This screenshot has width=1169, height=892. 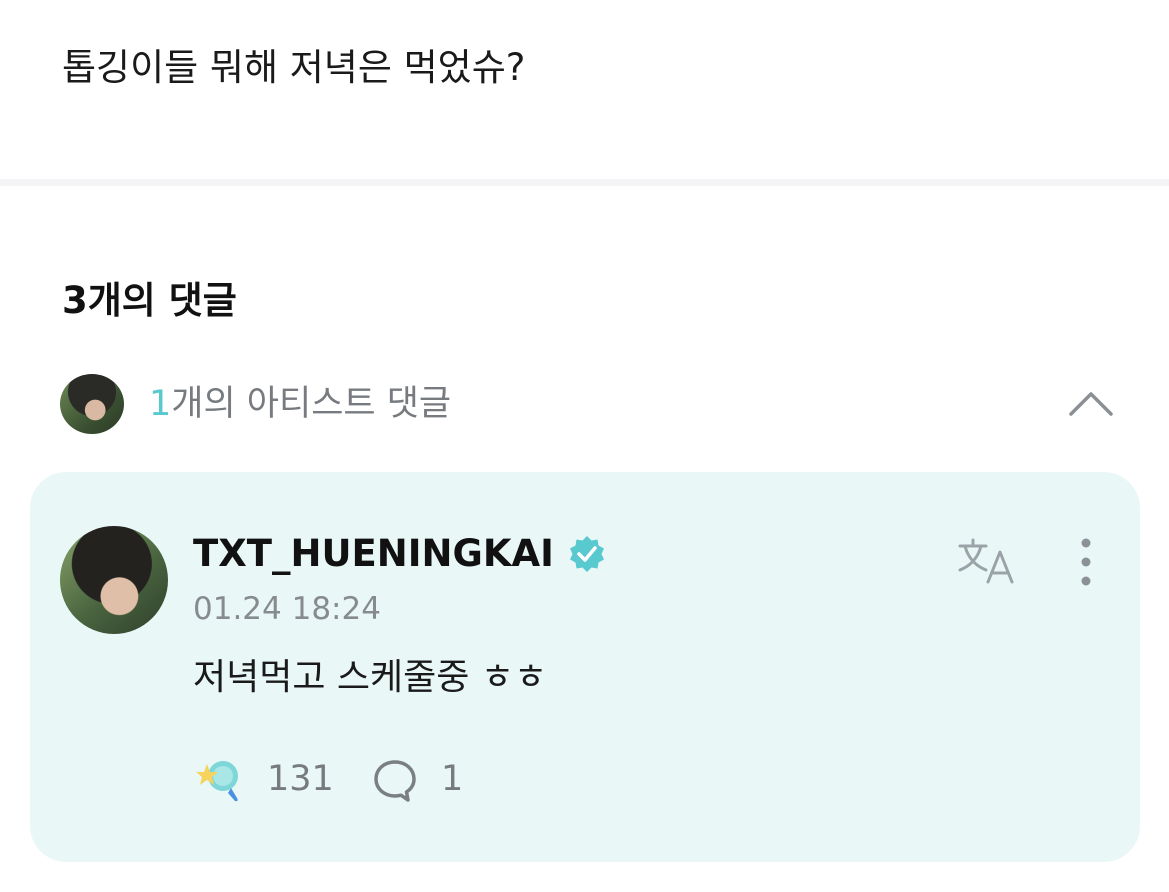 I want to click on star-light-stick-icon, so click(x=217, y=781).